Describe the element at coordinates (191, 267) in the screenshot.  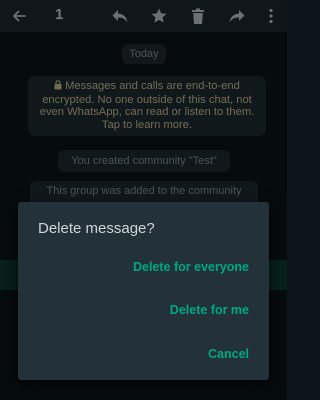
I see `delete-for-everyone-button: Delete for everyone` at that location.